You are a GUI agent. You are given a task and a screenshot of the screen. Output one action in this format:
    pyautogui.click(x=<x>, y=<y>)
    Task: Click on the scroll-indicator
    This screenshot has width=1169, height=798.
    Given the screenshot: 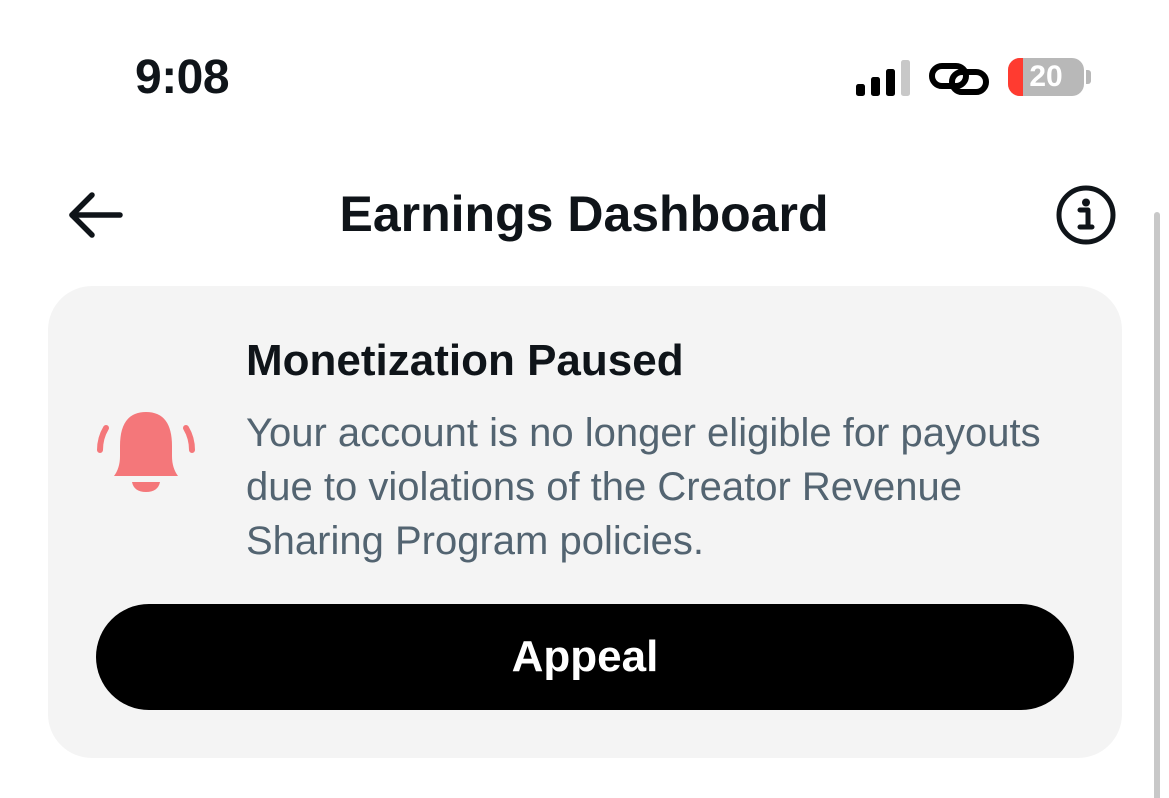 What is the action you would take?
    pyautogui.click(x=1157, y=505)
    